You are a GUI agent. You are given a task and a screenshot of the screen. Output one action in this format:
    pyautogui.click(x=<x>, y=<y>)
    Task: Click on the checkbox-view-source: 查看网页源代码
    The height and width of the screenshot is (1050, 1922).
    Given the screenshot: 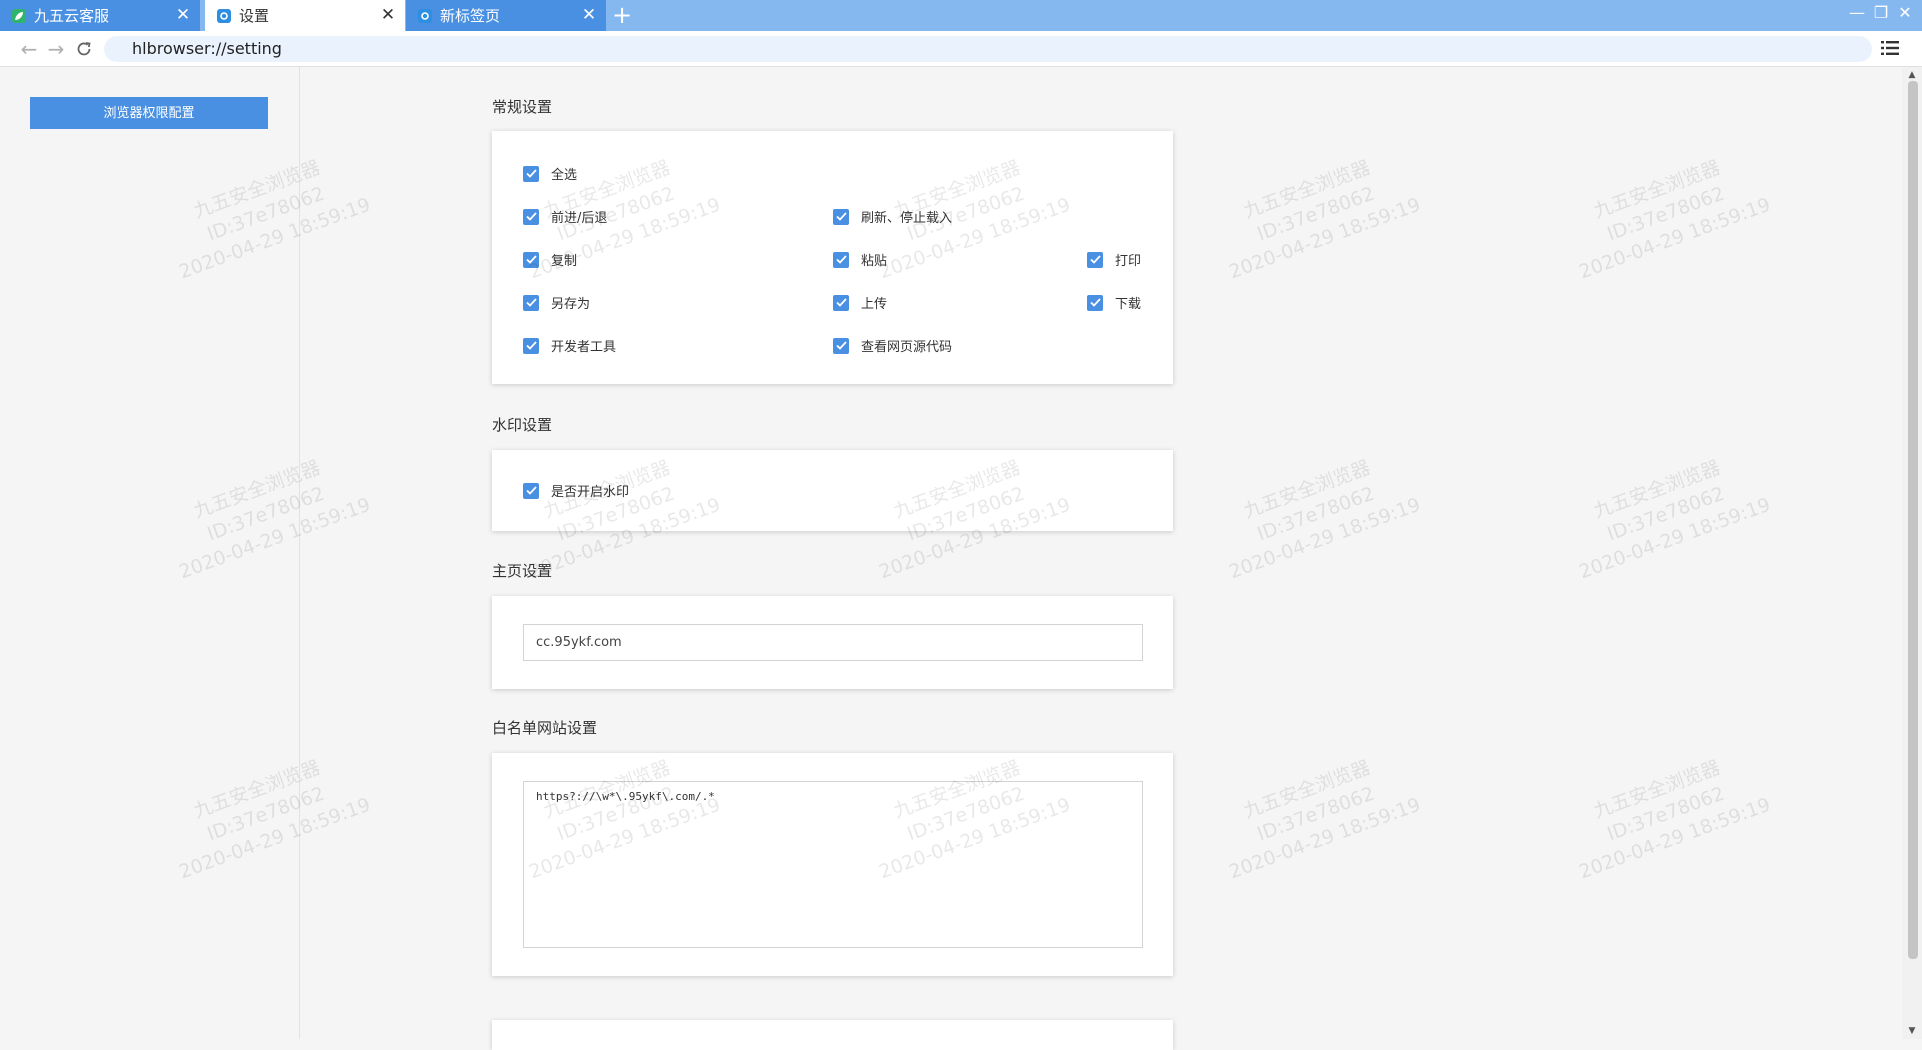 What is the action you would take?
    pyautogui.click(x=892, y=345)
    